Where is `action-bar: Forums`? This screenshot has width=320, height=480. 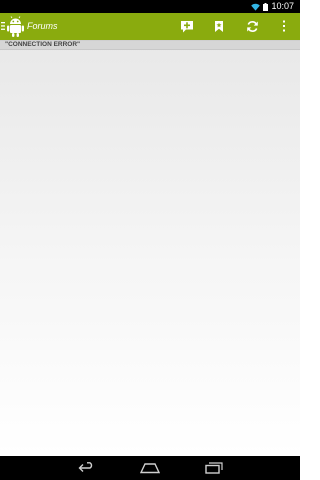
action-bar: Forums is located at coordinates (150, 26).